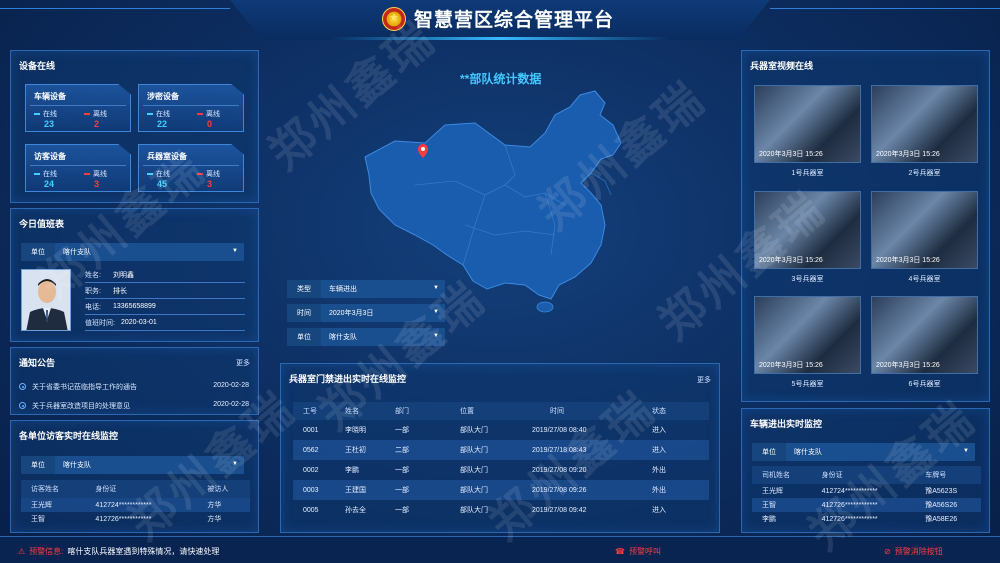 The image size is (1000, 563). I want to click on vehicles-unit-select: 单位 喀什支队 ▼, so click(863, 452).